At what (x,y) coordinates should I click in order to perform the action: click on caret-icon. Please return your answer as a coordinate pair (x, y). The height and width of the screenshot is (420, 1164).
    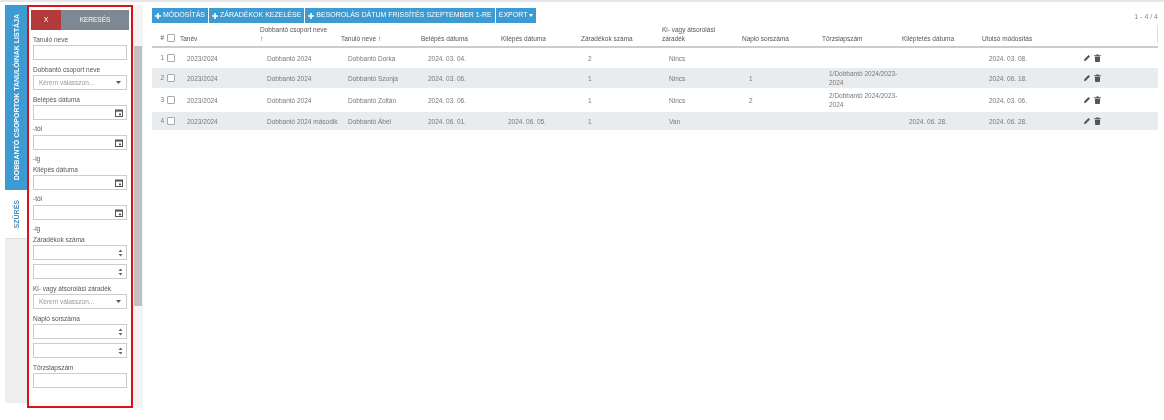
    Looking at the image, I should click on (531, 15).